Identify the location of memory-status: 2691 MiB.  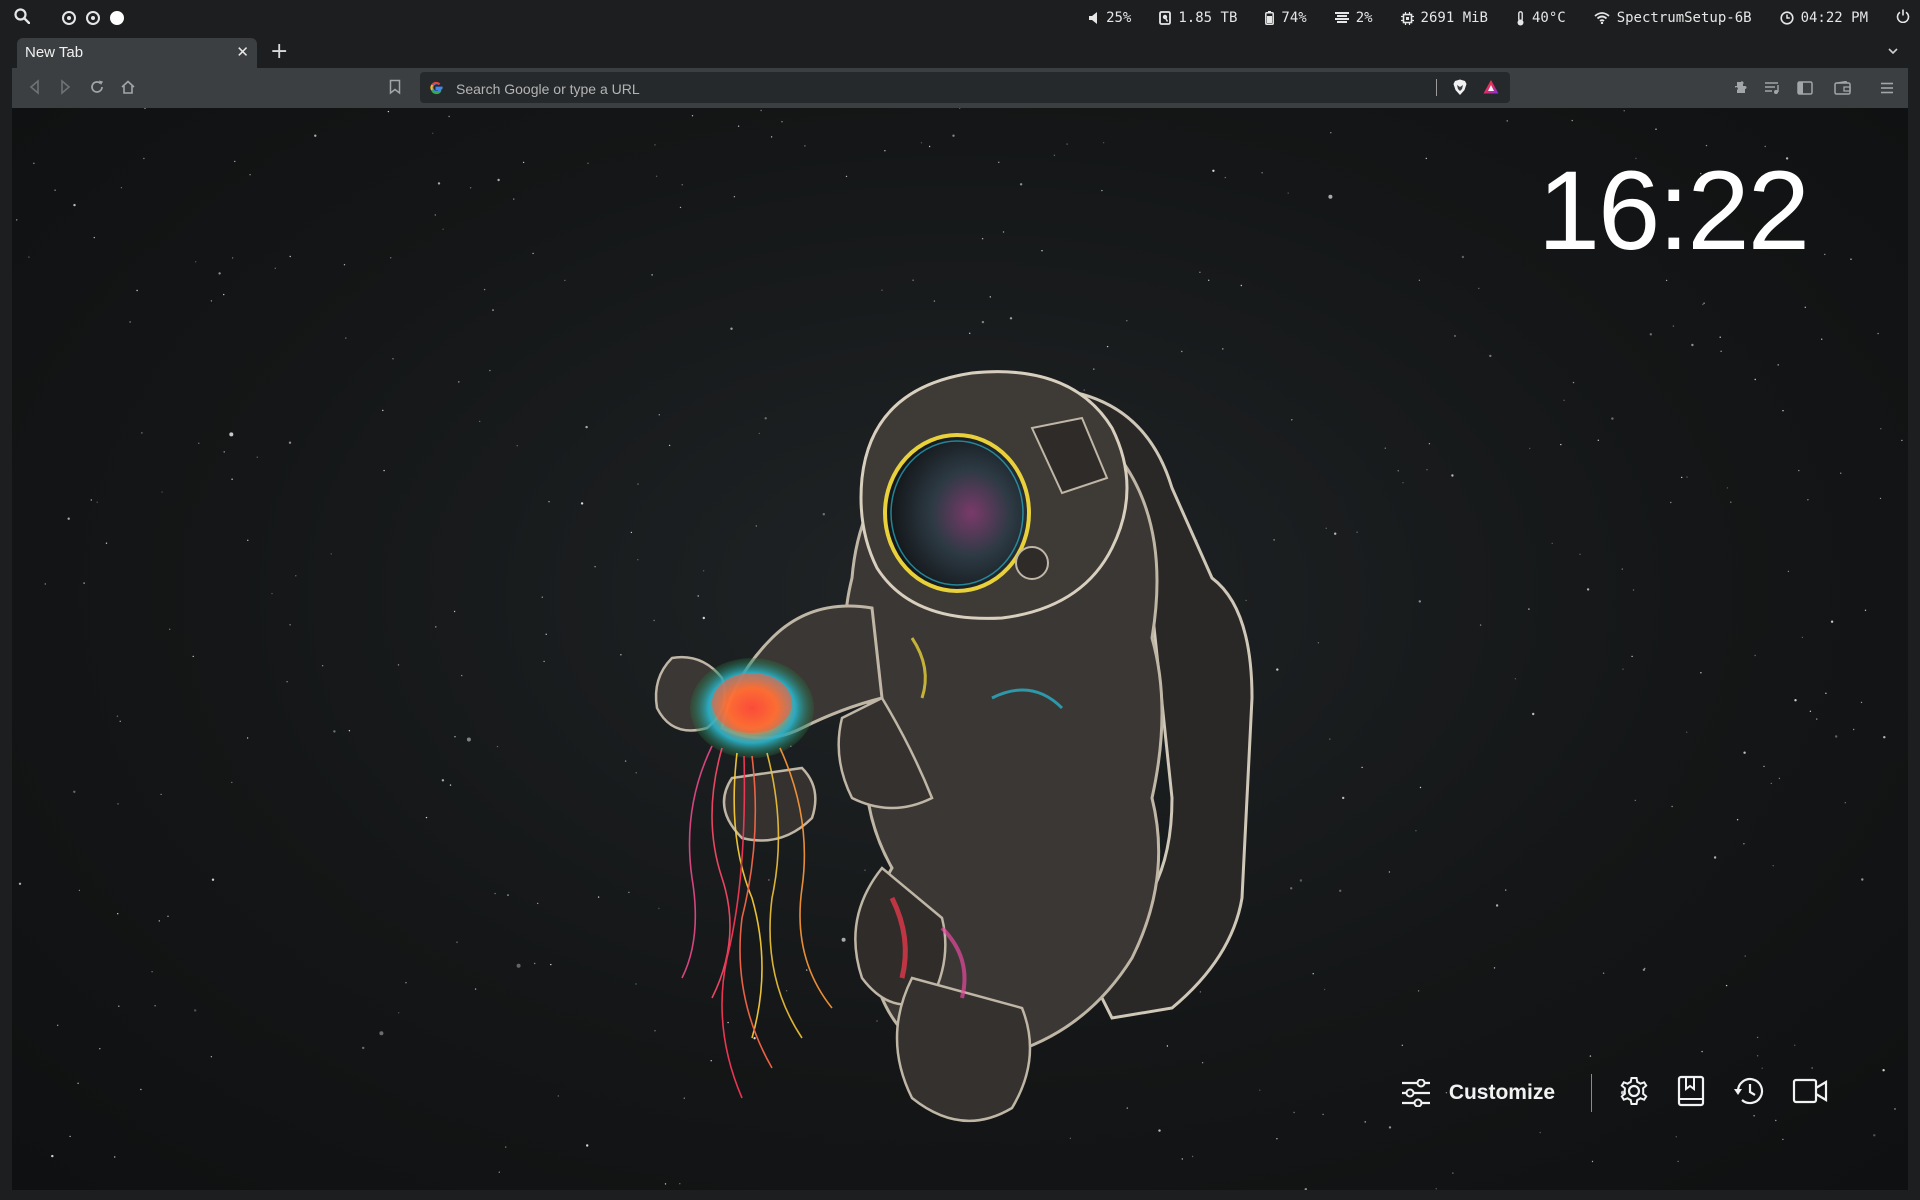
(1444, 18).